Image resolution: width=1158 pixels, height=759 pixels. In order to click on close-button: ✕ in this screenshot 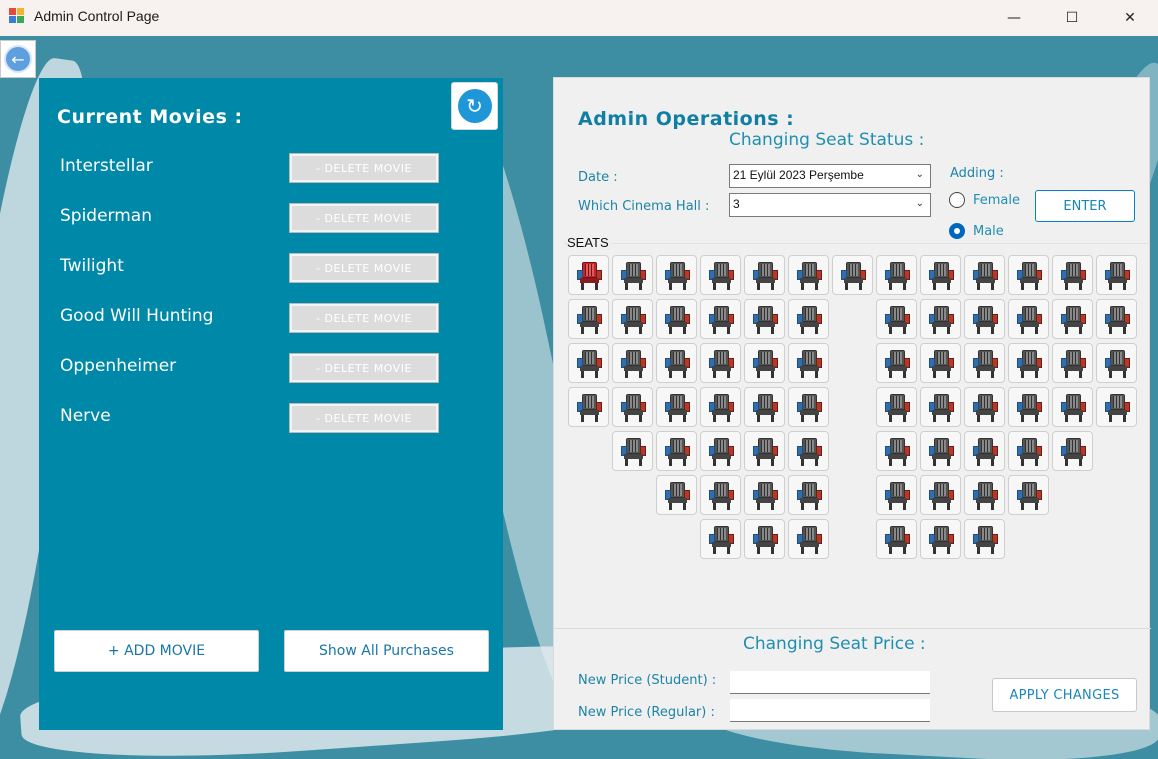, I will do `click(1129, 18)`.